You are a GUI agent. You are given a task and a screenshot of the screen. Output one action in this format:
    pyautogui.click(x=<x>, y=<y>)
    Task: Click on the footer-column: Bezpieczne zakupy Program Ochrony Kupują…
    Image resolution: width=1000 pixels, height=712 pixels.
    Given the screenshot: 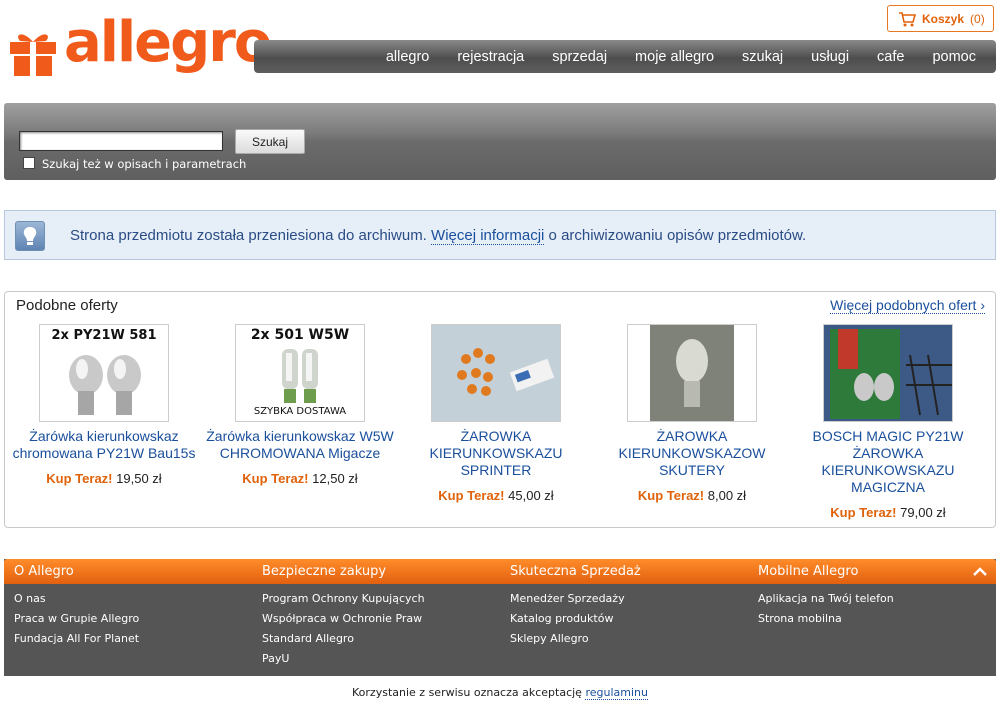 What is the action you would take?
    pyautogui.click(x=376, y=615)
    